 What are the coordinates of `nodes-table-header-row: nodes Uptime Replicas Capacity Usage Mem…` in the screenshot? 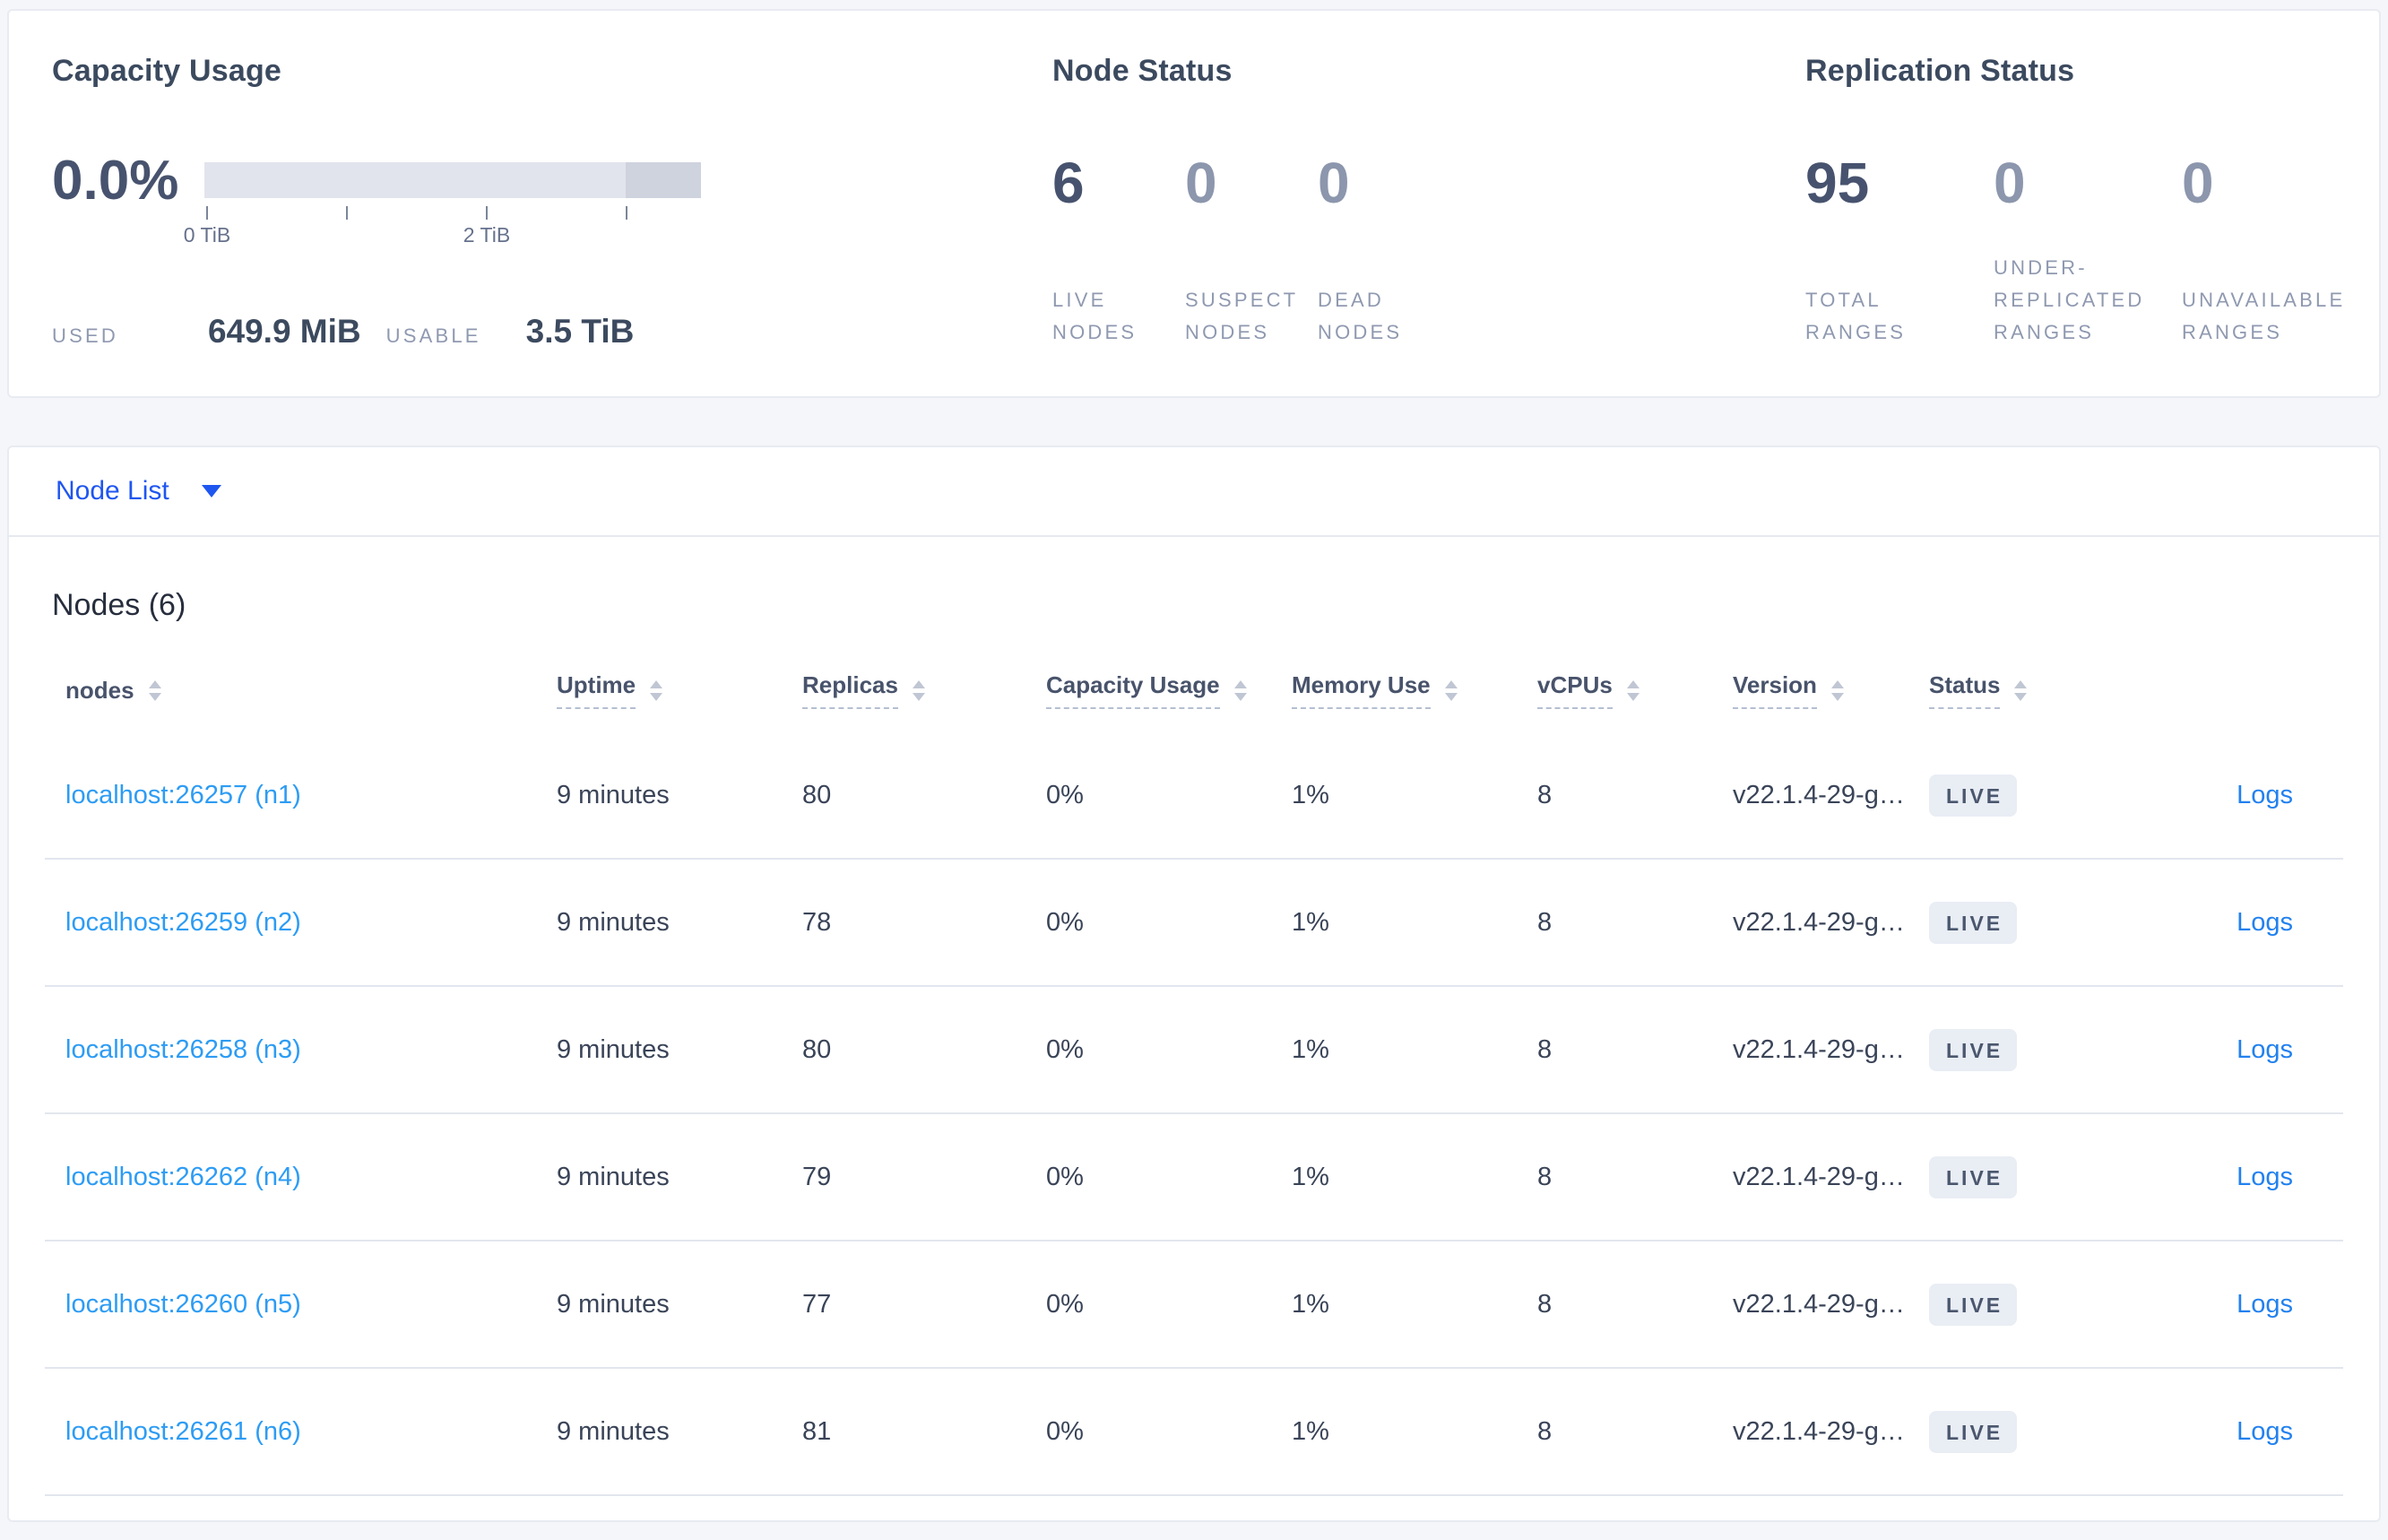 It's located at (1194, 690).